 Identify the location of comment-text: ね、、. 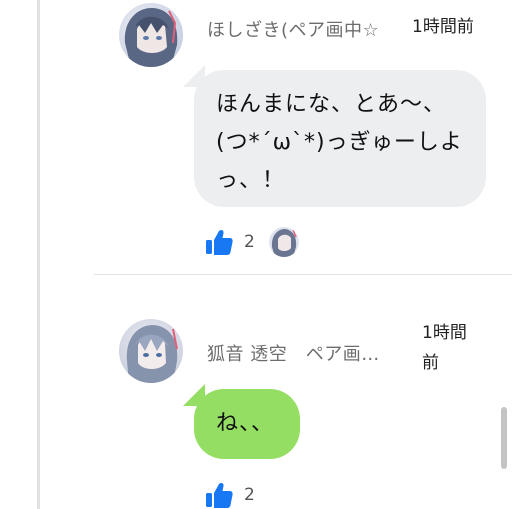
(245, 423).